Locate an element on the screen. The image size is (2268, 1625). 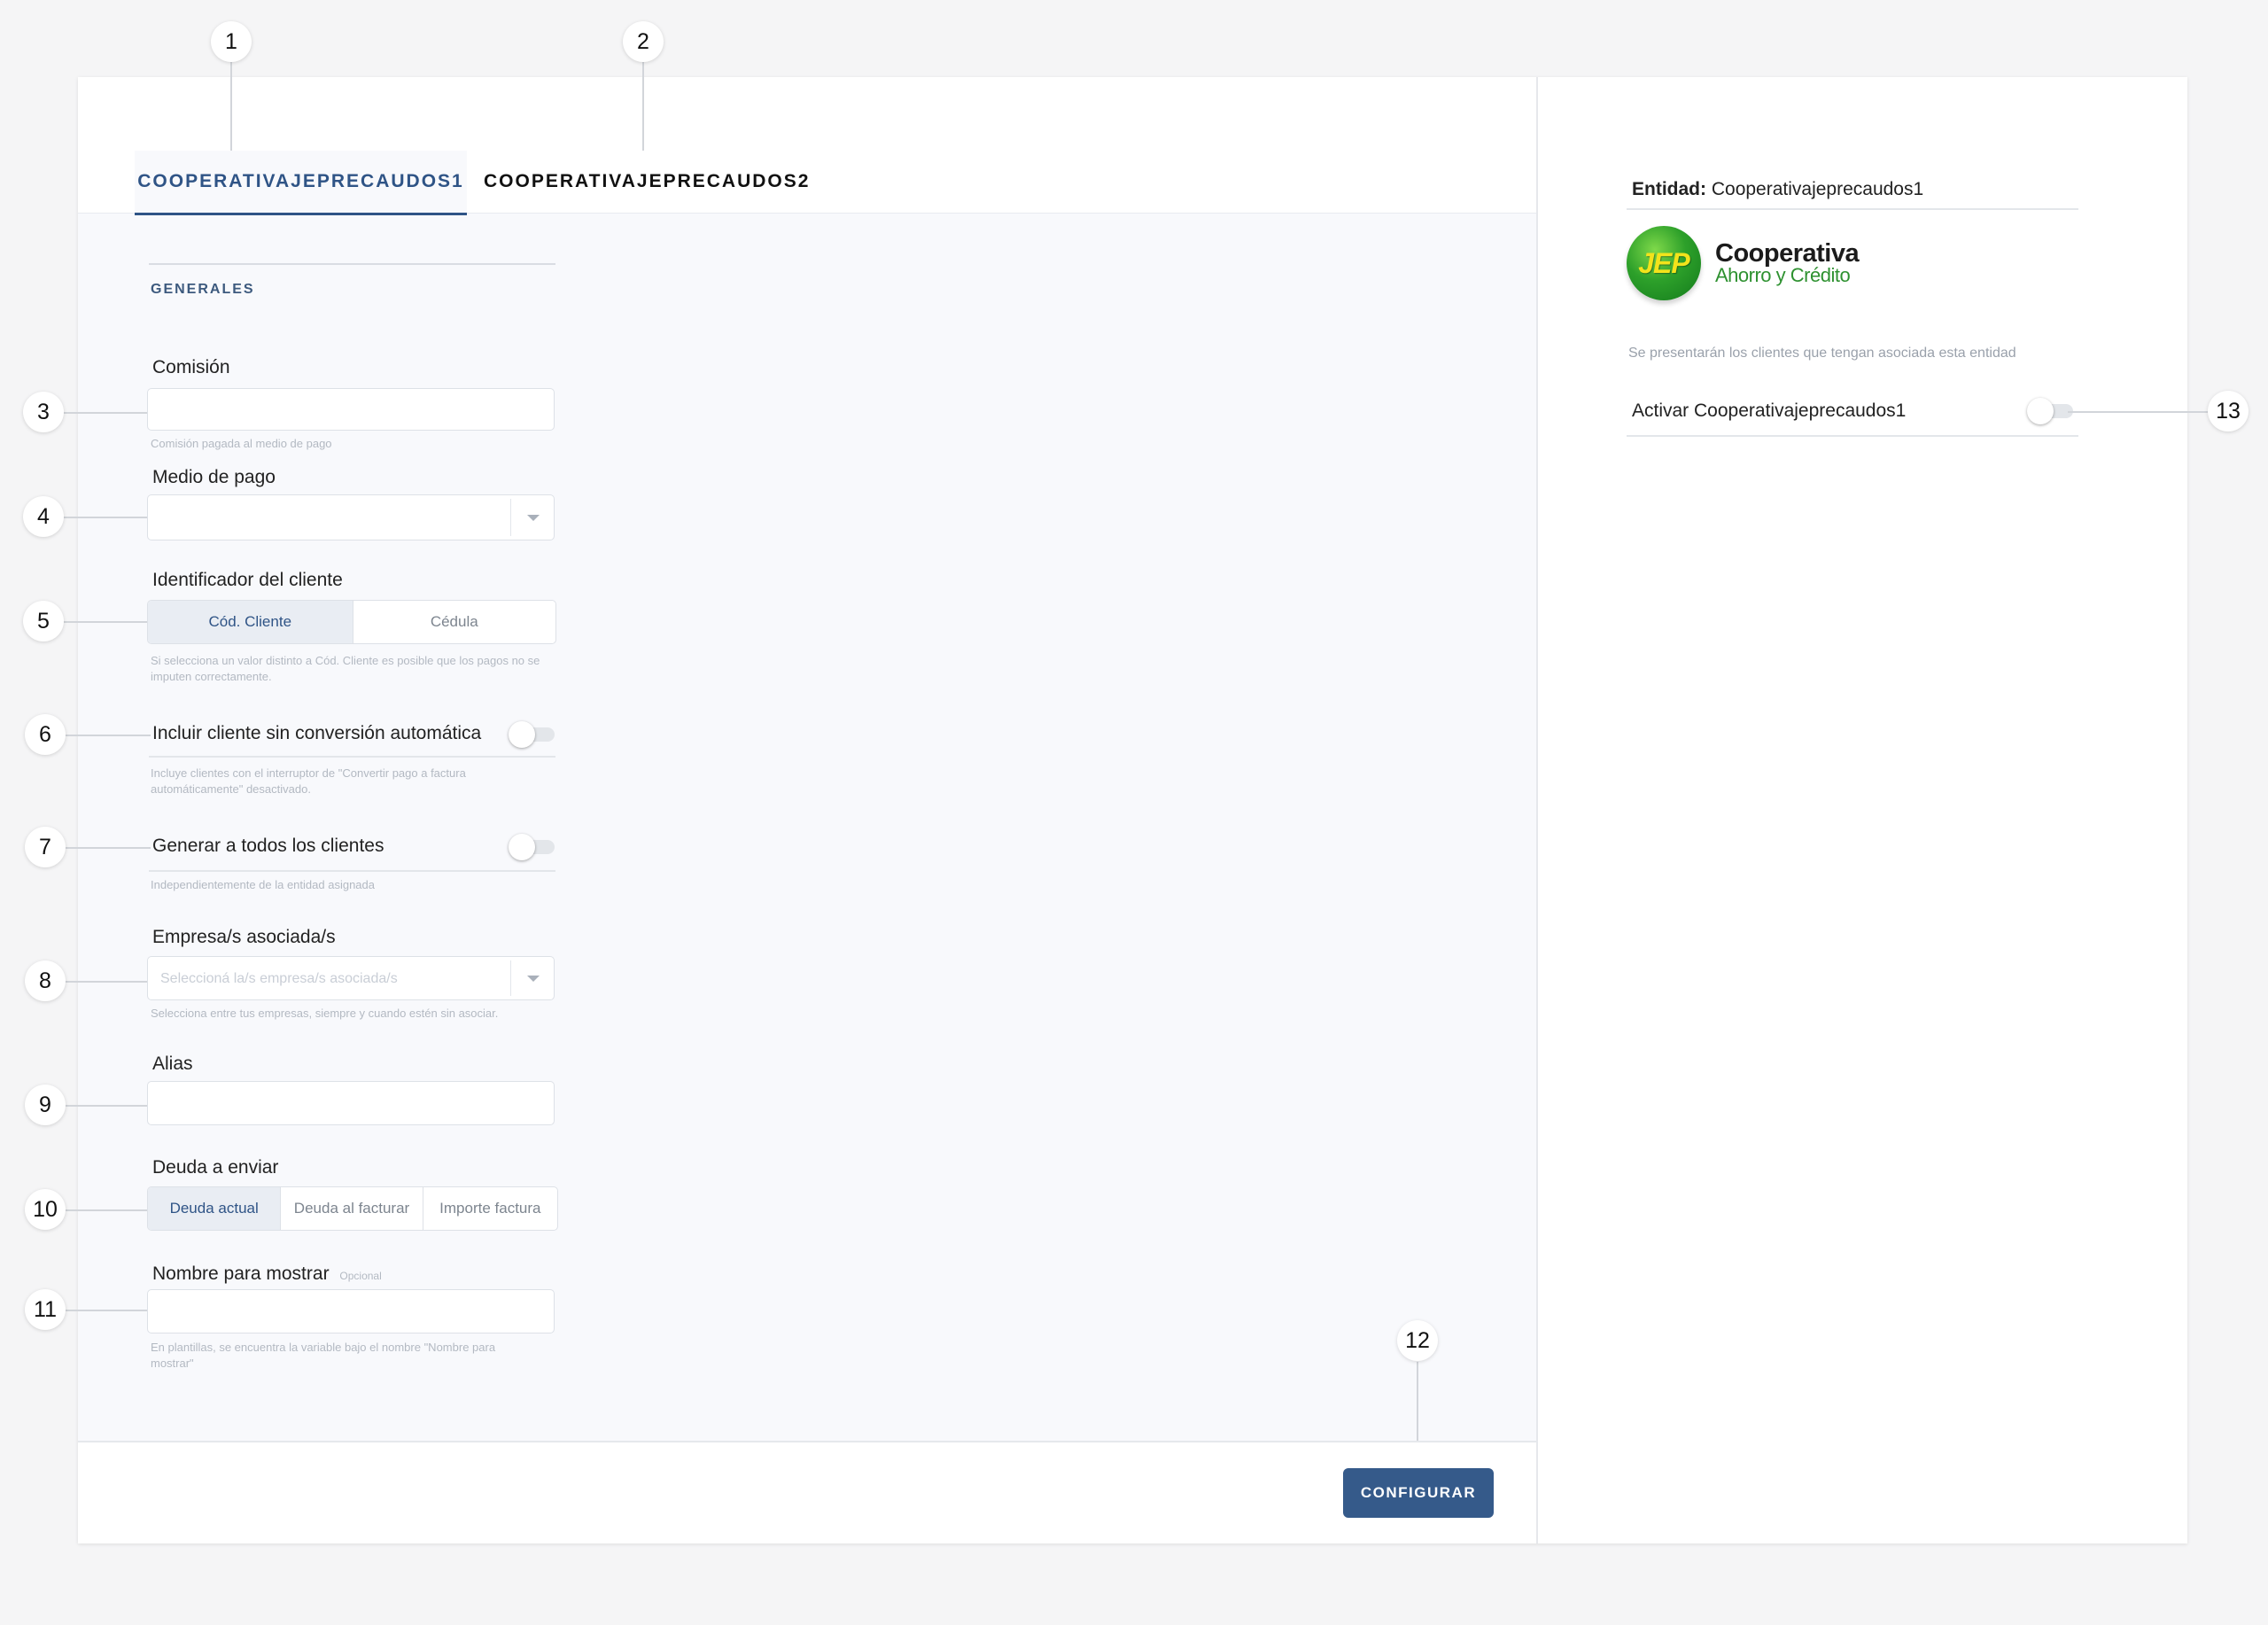
identificador-segmented: Cód. Cliente Cédula is located at coordinates (351, 622).